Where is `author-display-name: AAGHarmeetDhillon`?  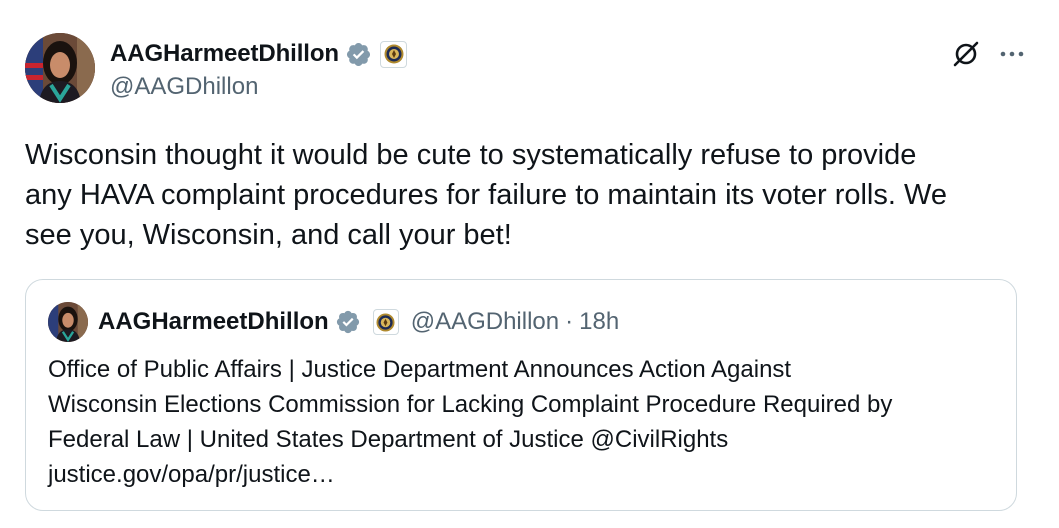
author-display-name: AAGHarmeetDhillon is located at coordinates (224, 54).